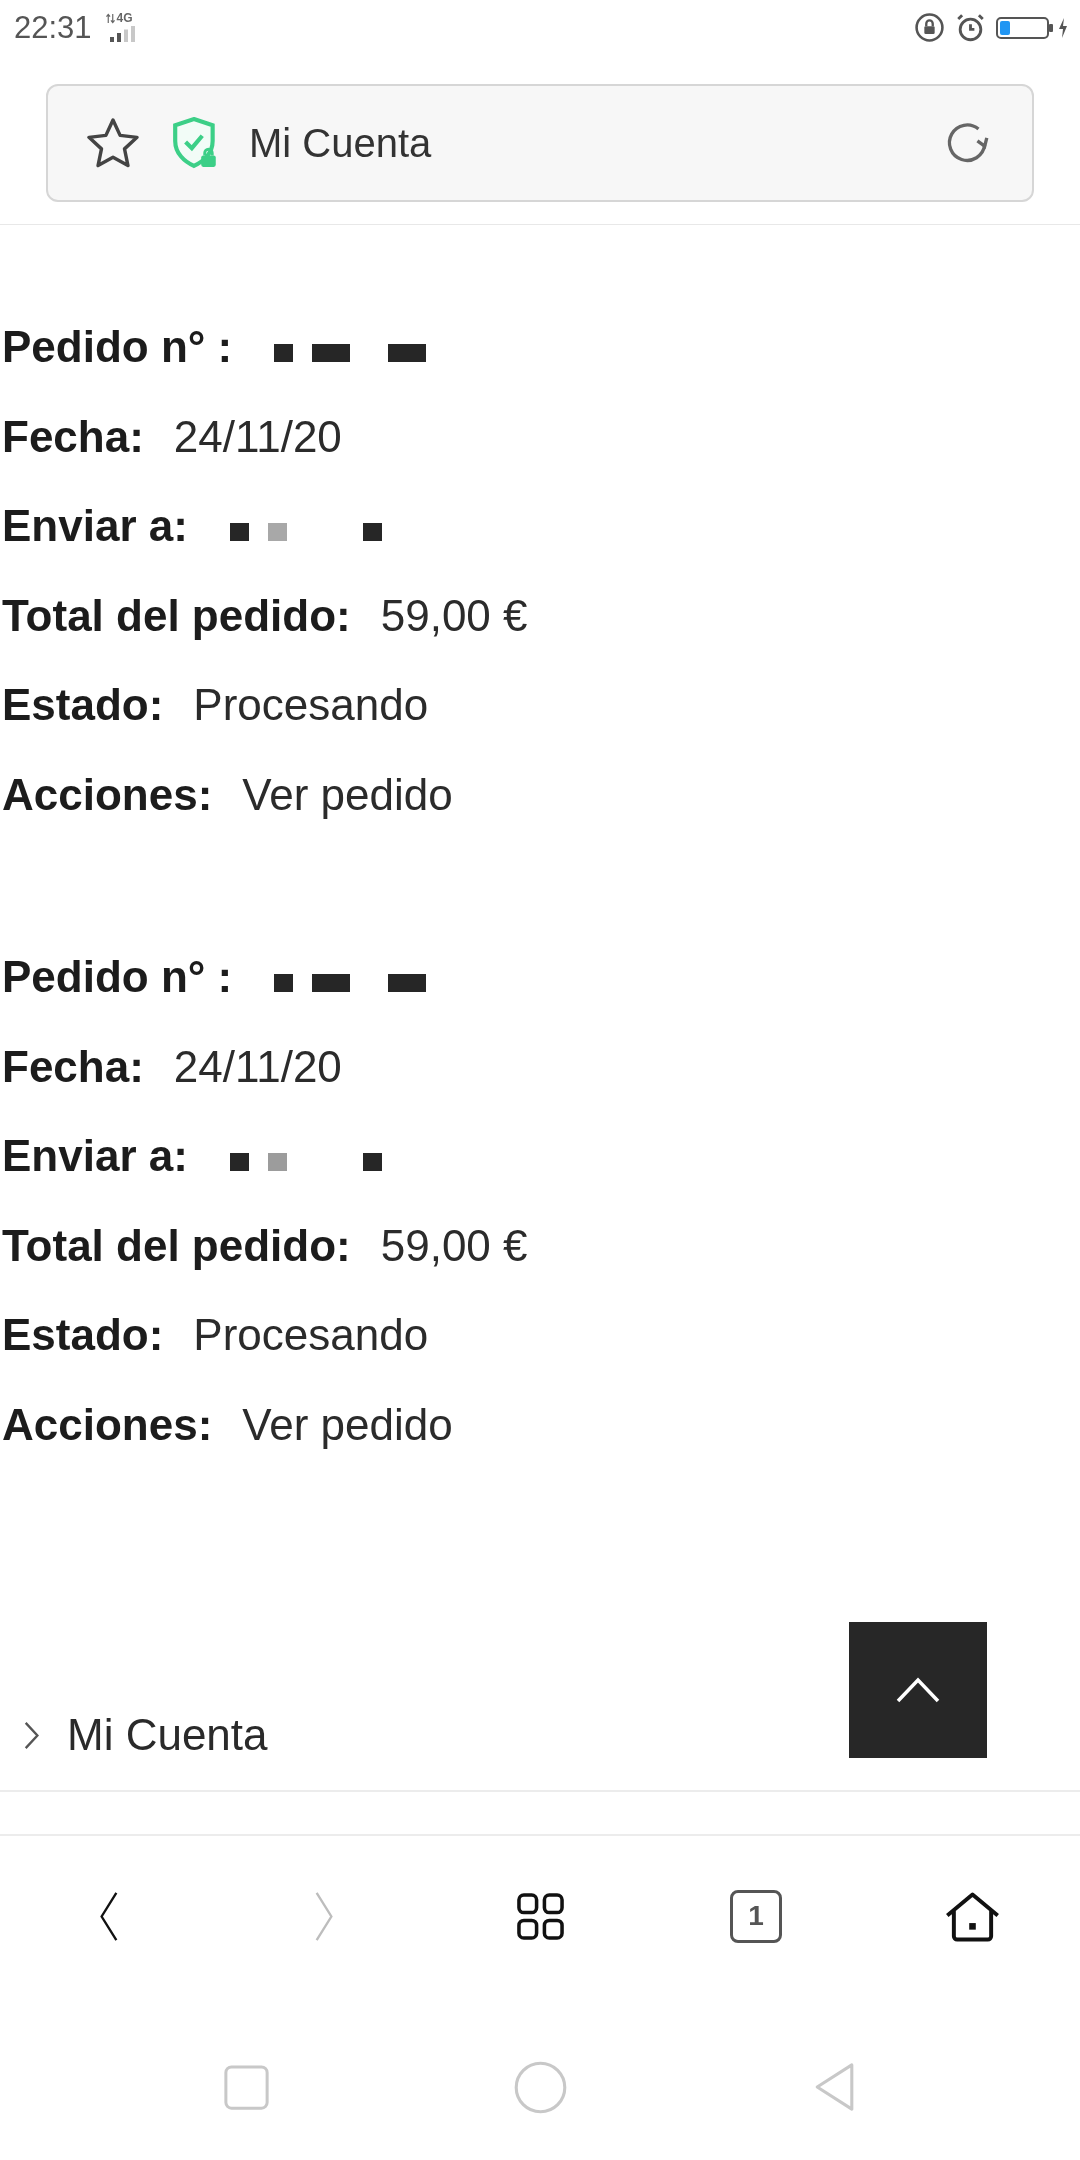  What do you see at coordinates (756, 1916) in the screenshot?
I see `tabs-button: 1` at bounding box center [756, 1916].